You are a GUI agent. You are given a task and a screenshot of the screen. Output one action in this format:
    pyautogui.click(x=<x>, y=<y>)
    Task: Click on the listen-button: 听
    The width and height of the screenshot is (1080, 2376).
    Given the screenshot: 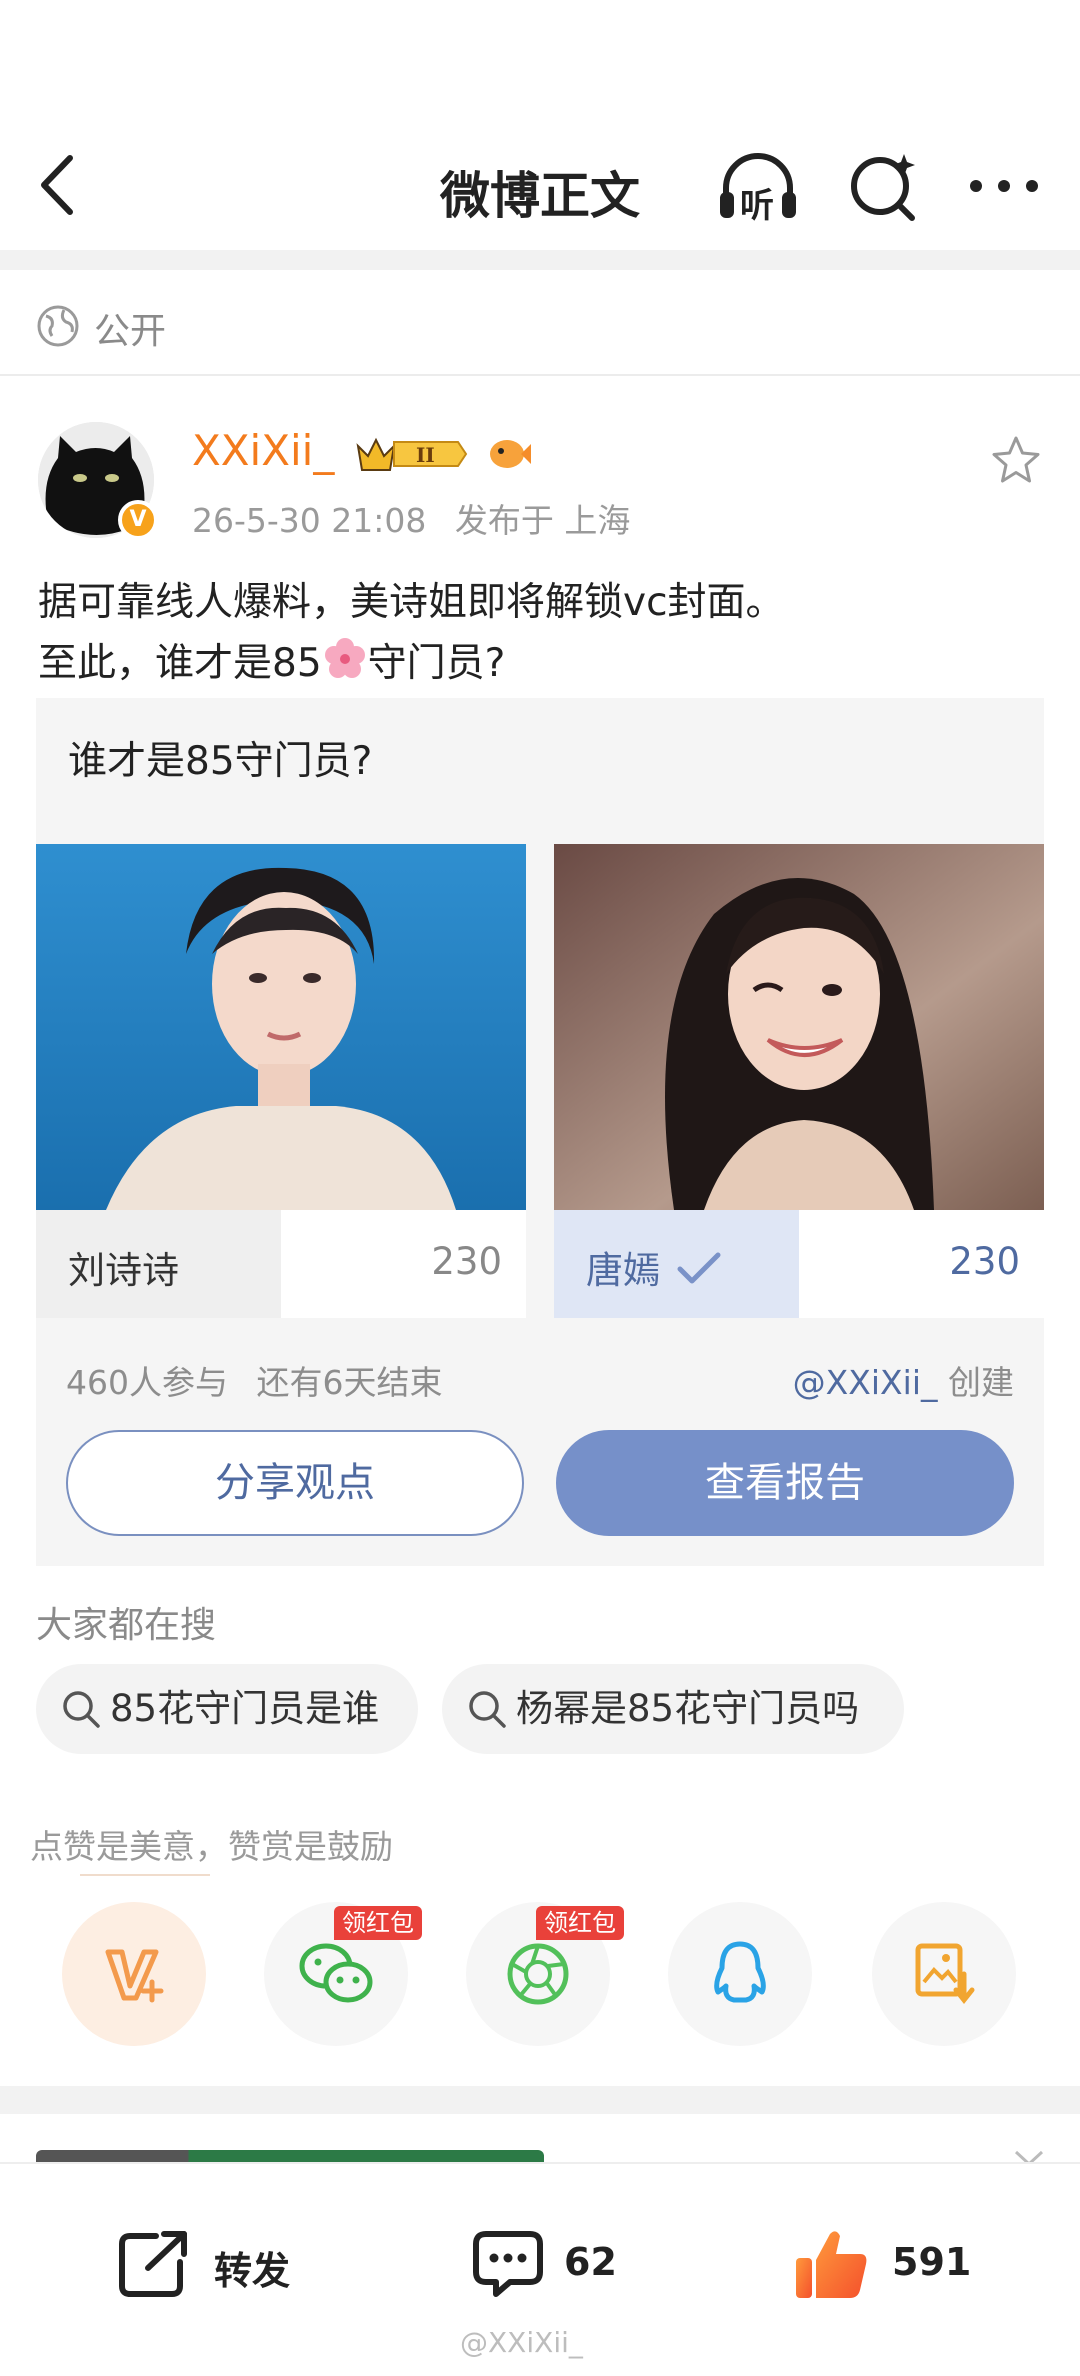 What is the action you would take?
    pyautogui.click(x=758, y=188)
    